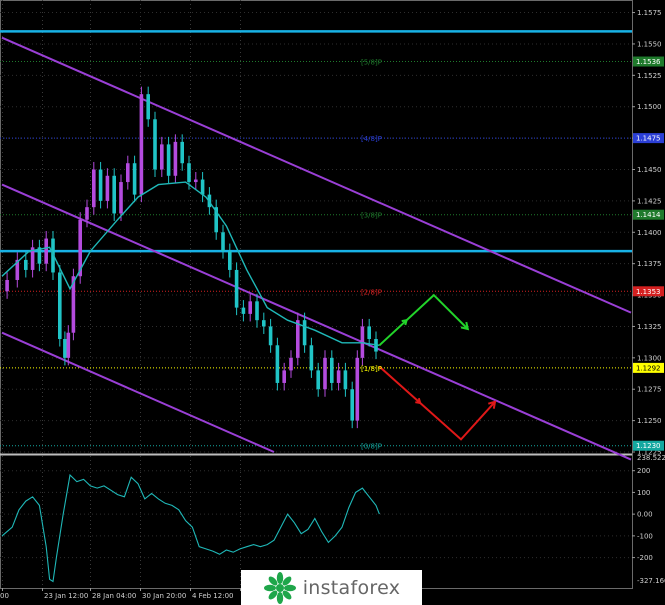  What do you see at coordinates (351, 587) in the screenshot?
I see `logo-text: instaforex` at bounding box center [351, 587].